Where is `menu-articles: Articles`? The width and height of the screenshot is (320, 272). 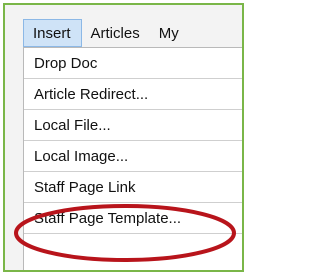
menu-articles: Articles is located at coordinates (116, 33).